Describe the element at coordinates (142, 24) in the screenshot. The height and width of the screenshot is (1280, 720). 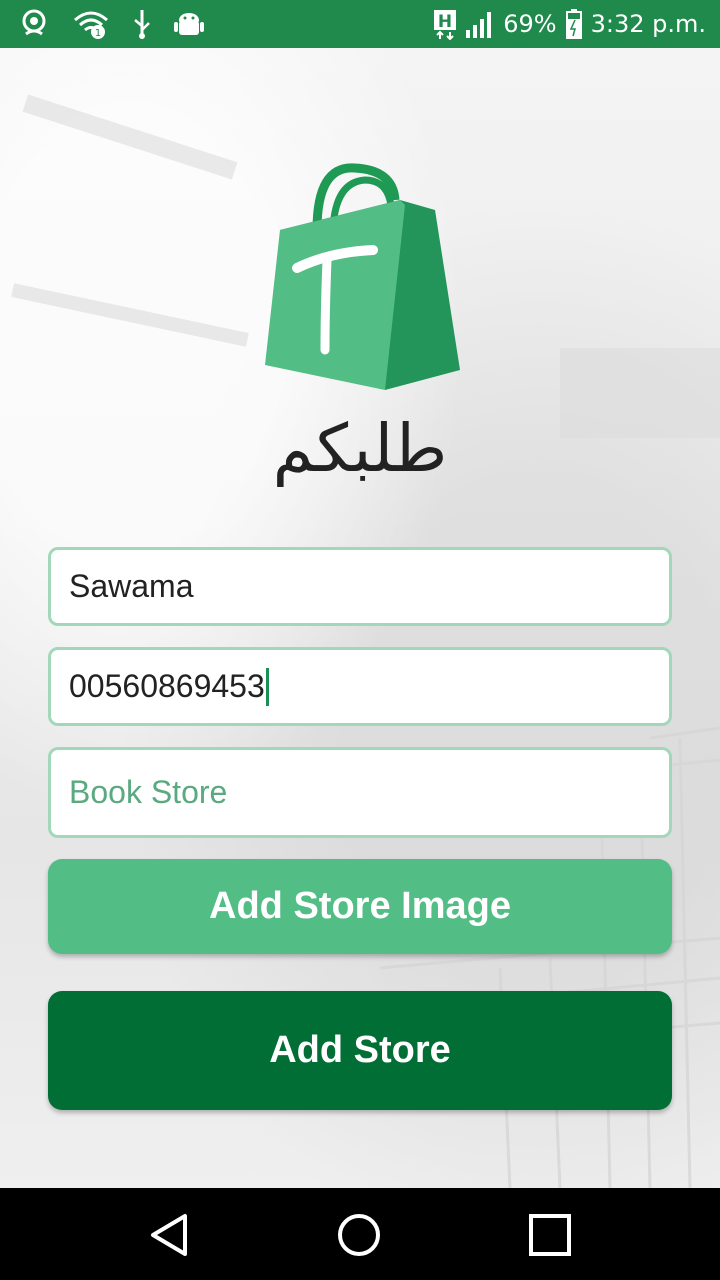
I see `usb-icon` at that location.